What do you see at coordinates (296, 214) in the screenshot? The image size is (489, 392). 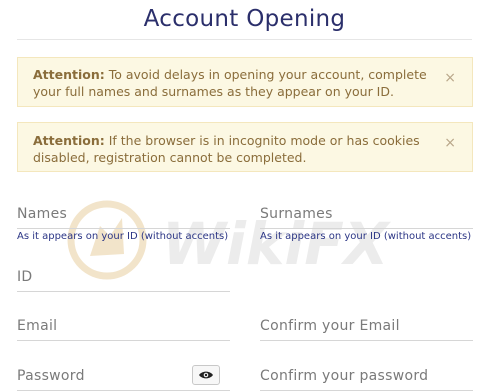 I see `surnames-label: Surnames` at bounding box center [296, 214].